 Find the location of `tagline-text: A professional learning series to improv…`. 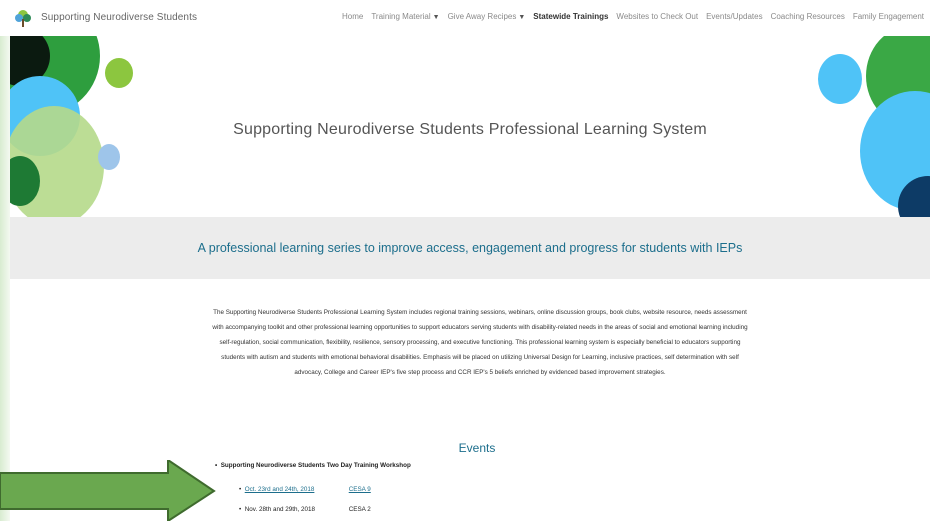

tagline-text: A professional learning series to improv… is located at coordinates (470, 248).